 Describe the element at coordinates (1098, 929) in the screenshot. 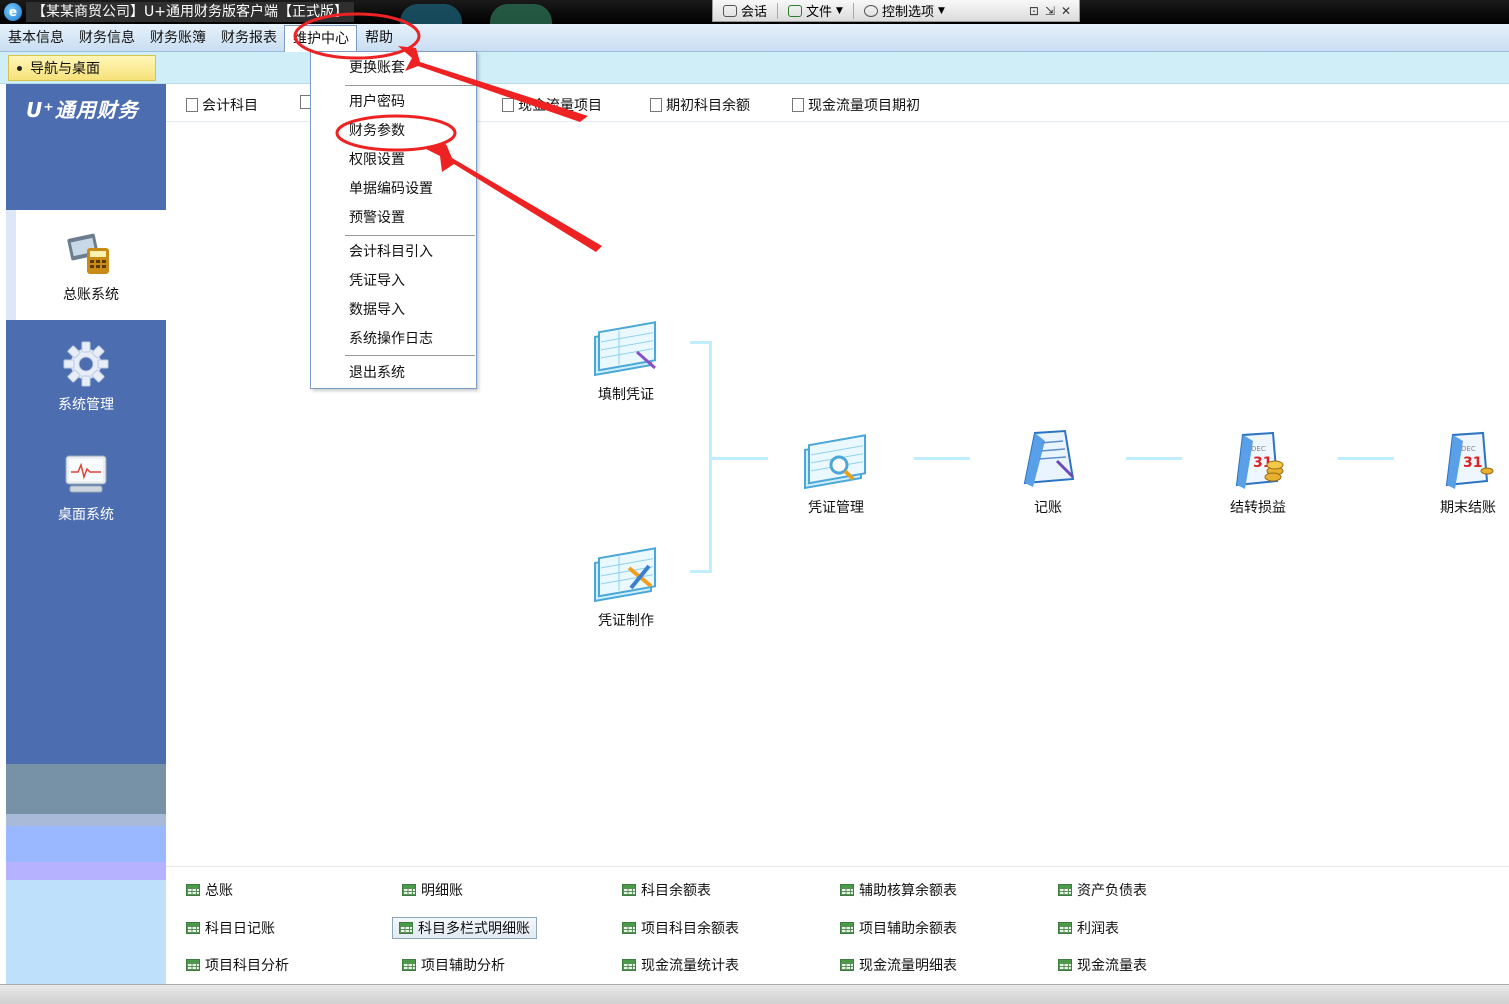

I see `report-link-label: 利润表` at that location.